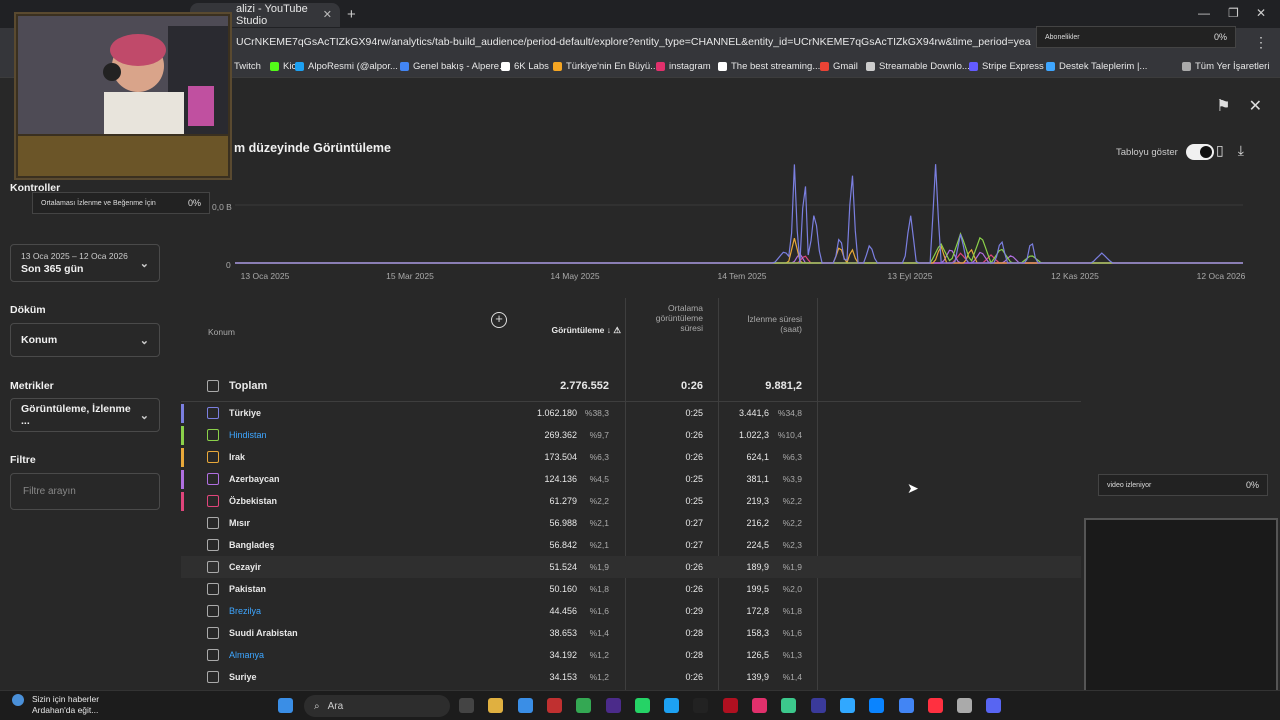 The image size is (1280, 720). What do you see at coordinates (994, 705) in the screenshot?
I see `discord-icon` at bounding box center [994, 705].